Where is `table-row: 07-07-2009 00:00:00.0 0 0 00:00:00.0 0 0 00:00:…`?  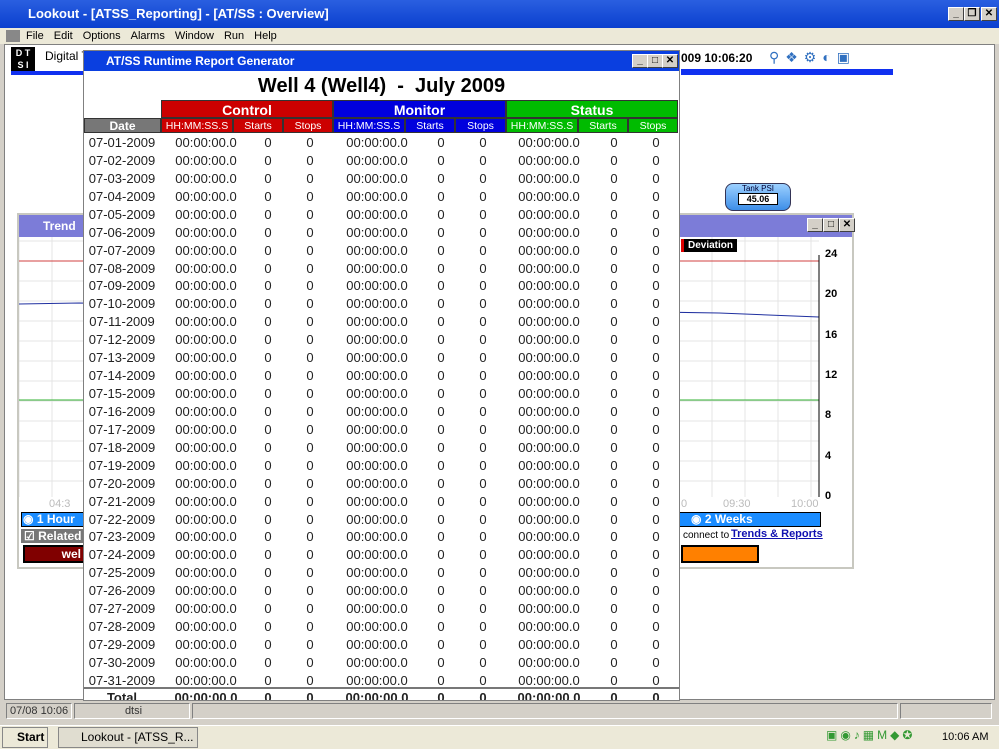
table-row: 07-07-2009 00:00:00.0 0 0 00:00:00.0 0 0 00:00:… is located at coordinates (381, 252).